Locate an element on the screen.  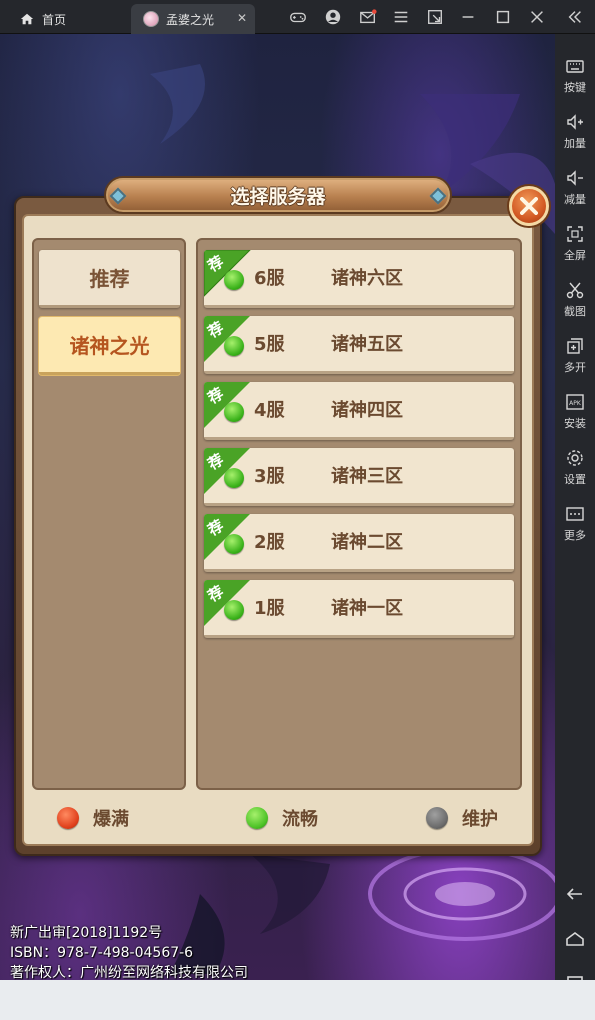
sidebar-item-label: 减量 is located at coordinates (575, 199).